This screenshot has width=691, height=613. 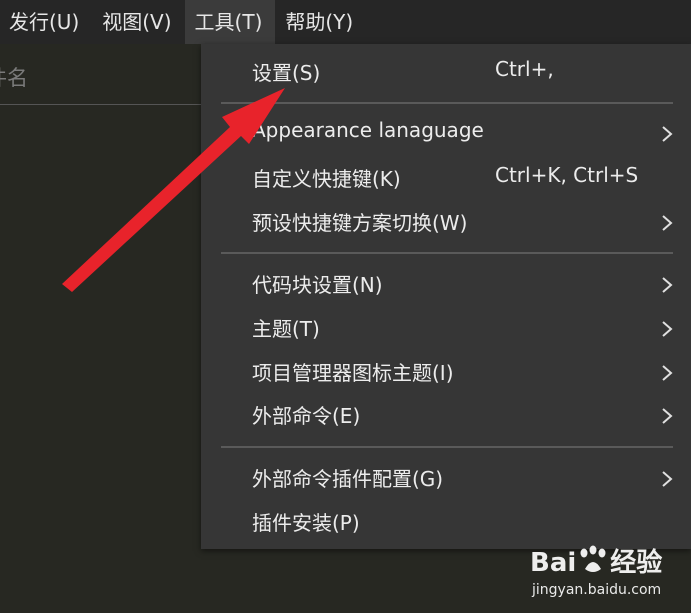 What do you see at coordinates (597, 590) in the screenshot?
I see `watermark-site: jingyan.baidu.com` at bounding box center [597, 590].